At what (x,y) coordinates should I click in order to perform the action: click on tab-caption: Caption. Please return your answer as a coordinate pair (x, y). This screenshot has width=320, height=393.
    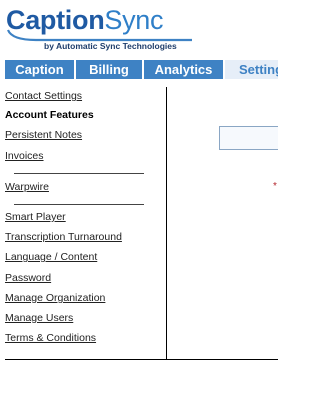
    Looking at the image, I should click on (39, 69).